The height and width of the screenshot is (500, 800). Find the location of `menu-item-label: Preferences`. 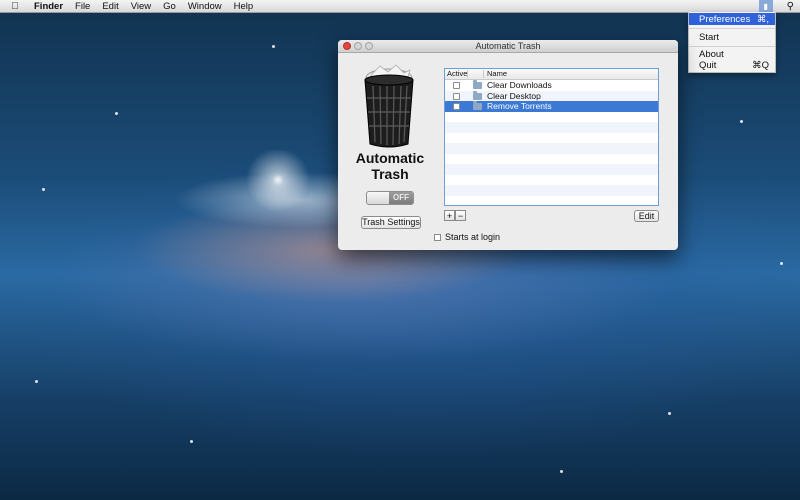

menu-item-label: Preferences is located at coordinates (725, 19).